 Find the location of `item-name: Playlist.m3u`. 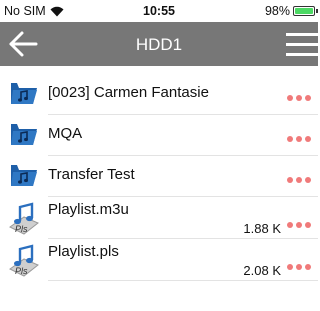

item-name: Playlist.m3u is located at coordinates (88, 209).